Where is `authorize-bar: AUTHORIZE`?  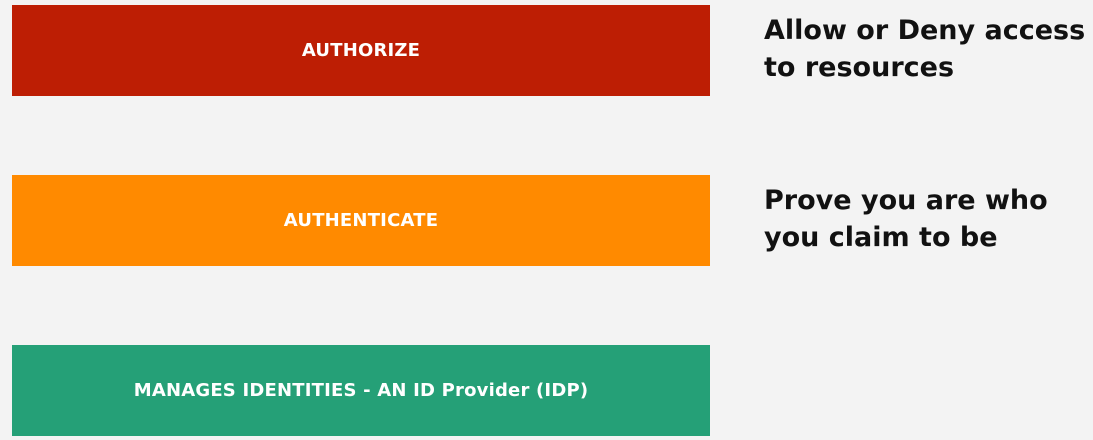
authorize-bar: AUTHORIZE is located at coordinates (361, 50).